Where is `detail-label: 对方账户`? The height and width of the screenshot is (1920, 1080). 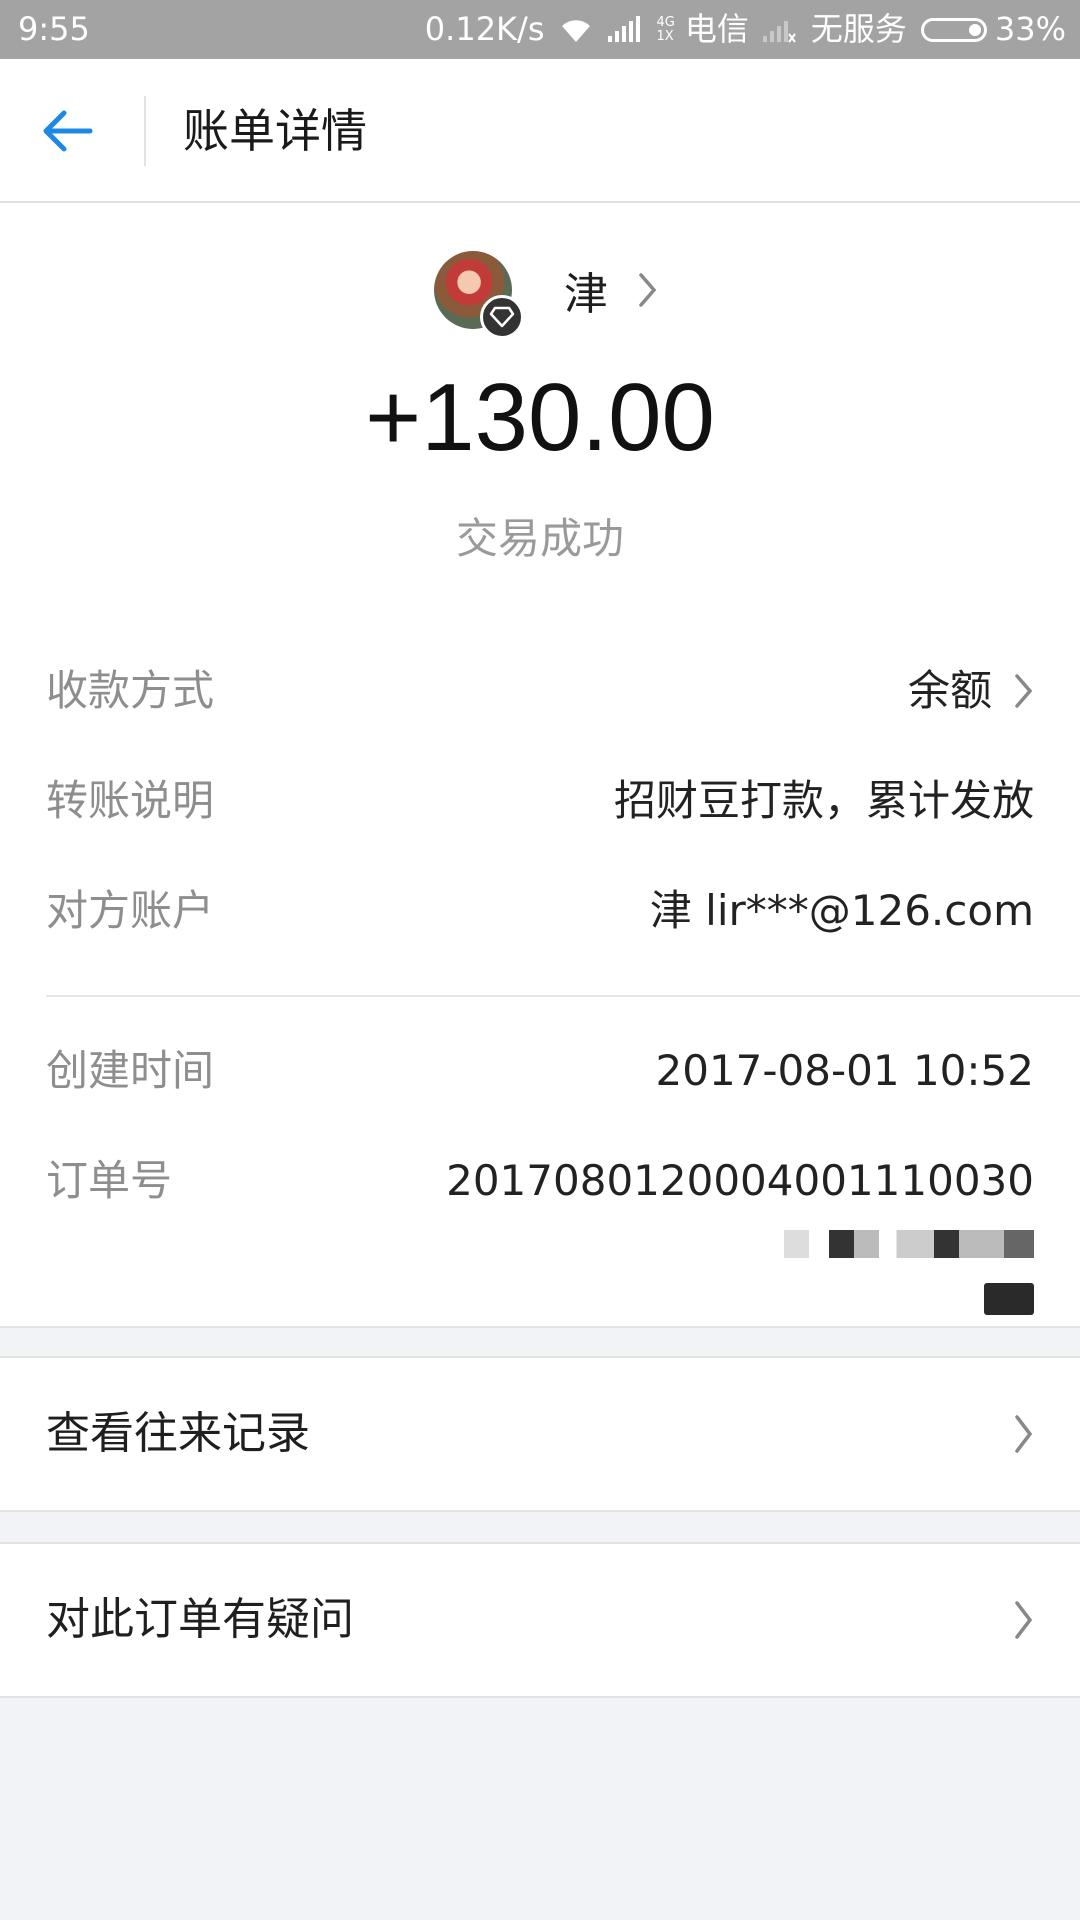
detail-label: 对方账户 is located at coordinates (130, 910).